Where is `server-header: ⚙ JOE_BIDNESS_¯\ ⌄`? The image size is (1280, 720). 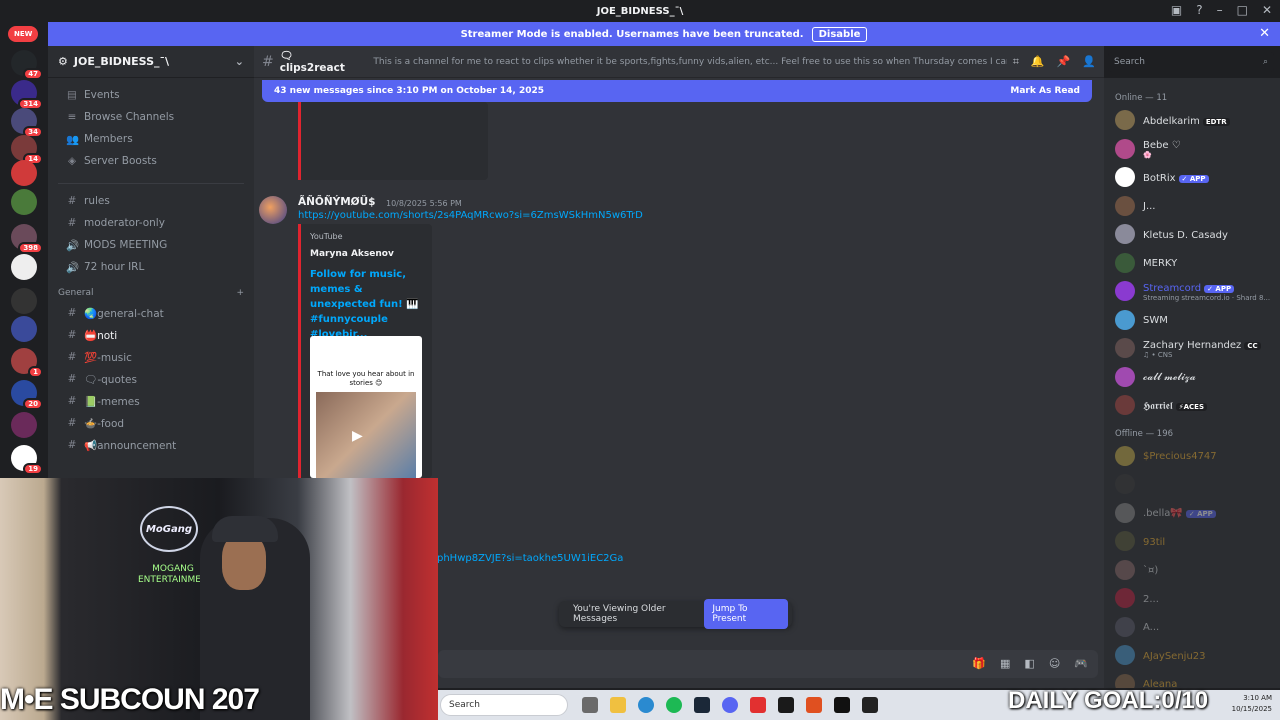
server-header: ⚙ JOE_BIDNESS_¯\ ⌄ is located at coordinates (151, 62).